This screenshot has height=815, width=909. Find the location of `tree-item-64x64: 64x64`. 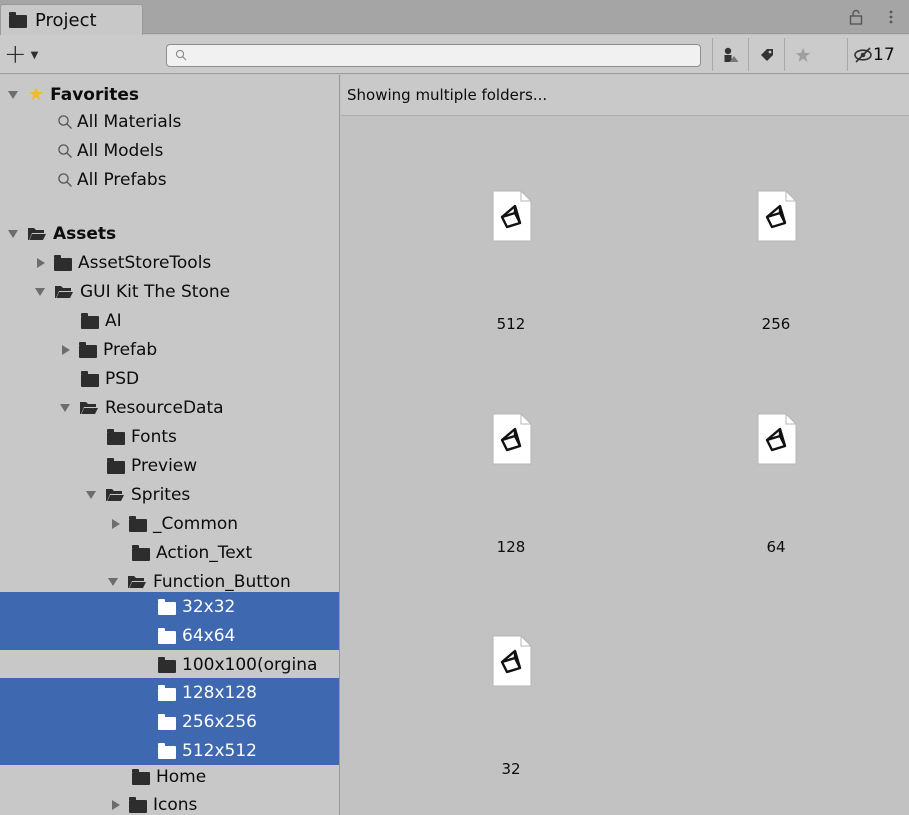

tree-item-64x64: 64x64 is located at coordinates (169, 635).